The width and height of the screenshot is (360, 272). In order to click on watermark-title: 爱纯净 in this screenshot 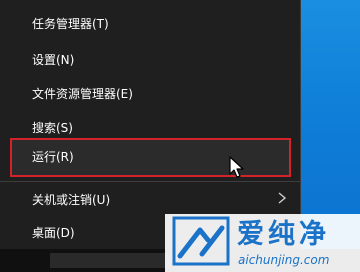, I will do `click(283, 234)`.